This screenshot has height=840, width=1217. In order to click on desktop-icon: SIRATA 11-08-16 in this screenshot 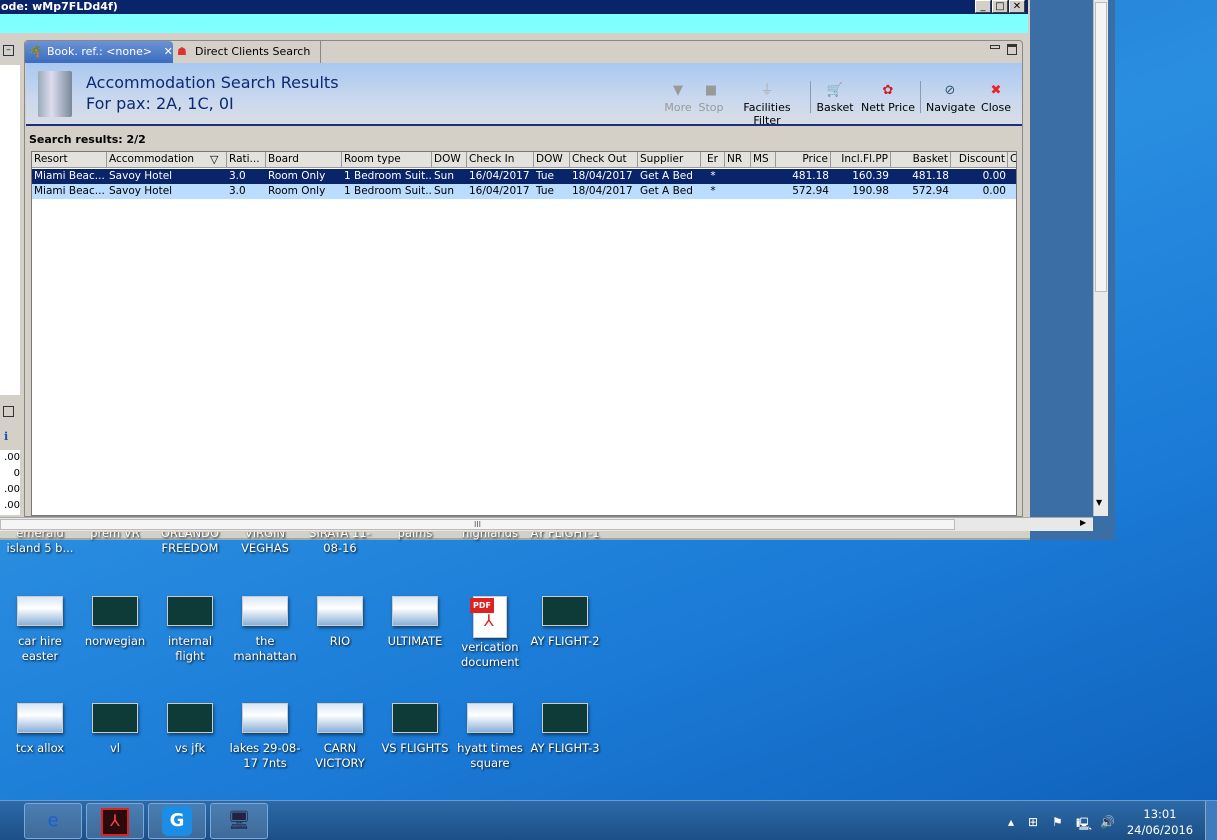, I will do `click(340, 548)`.